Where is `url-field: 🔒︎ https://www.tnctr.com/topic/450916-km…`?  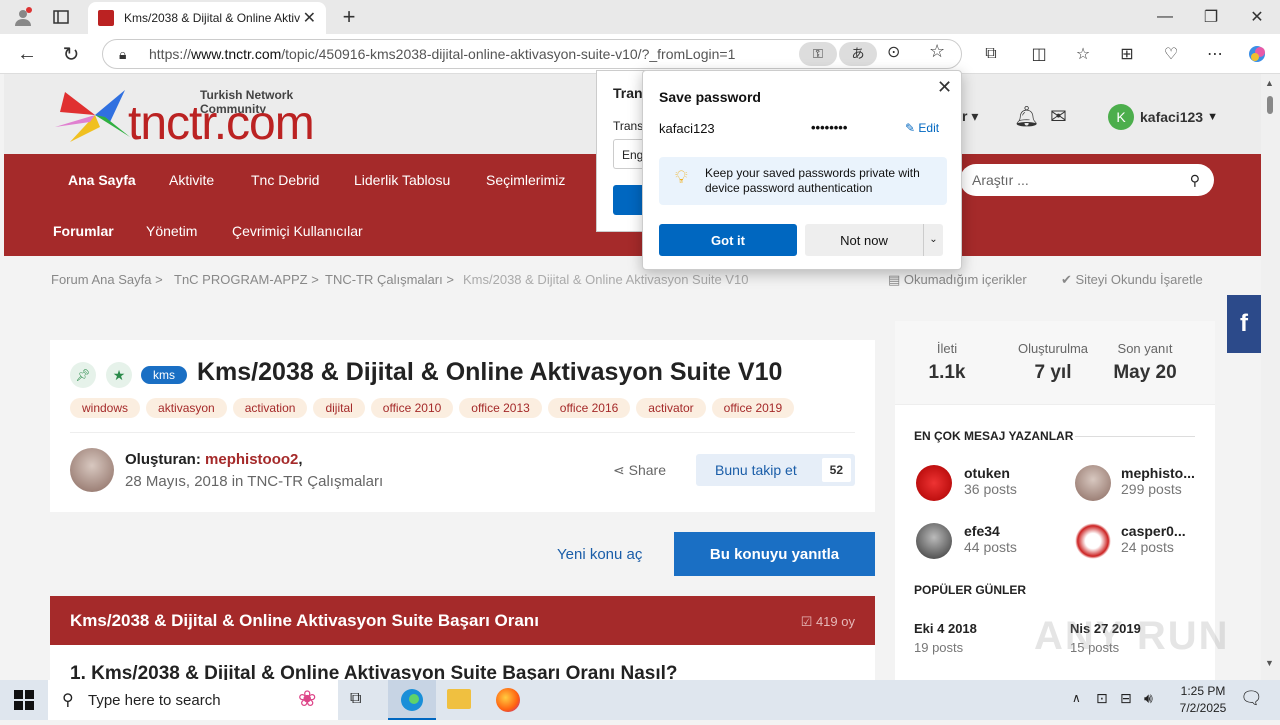 url-field: 🔒︎ https://www.tnctr.com/topic/450916-km… is located at coordinates (532, 54).